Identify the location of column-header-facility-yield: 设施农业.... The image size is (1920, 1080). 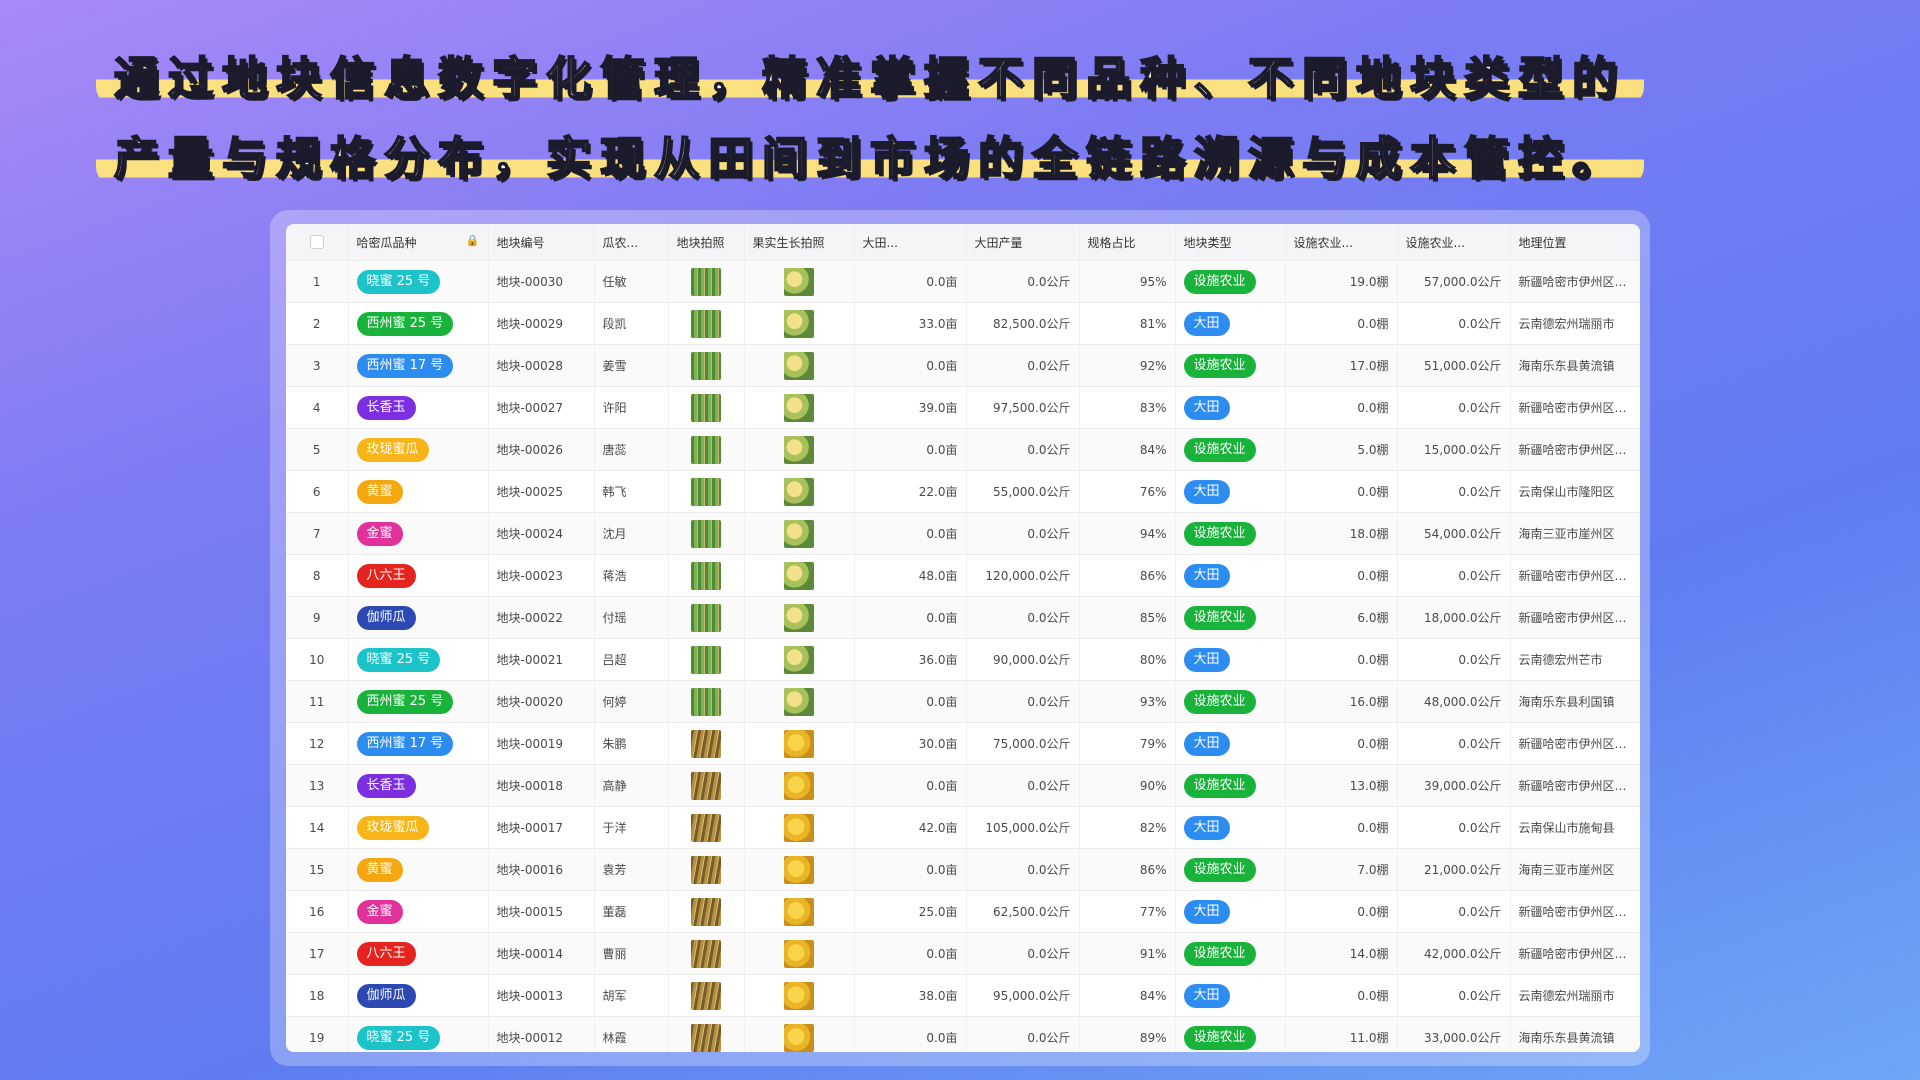
(1454, 242).